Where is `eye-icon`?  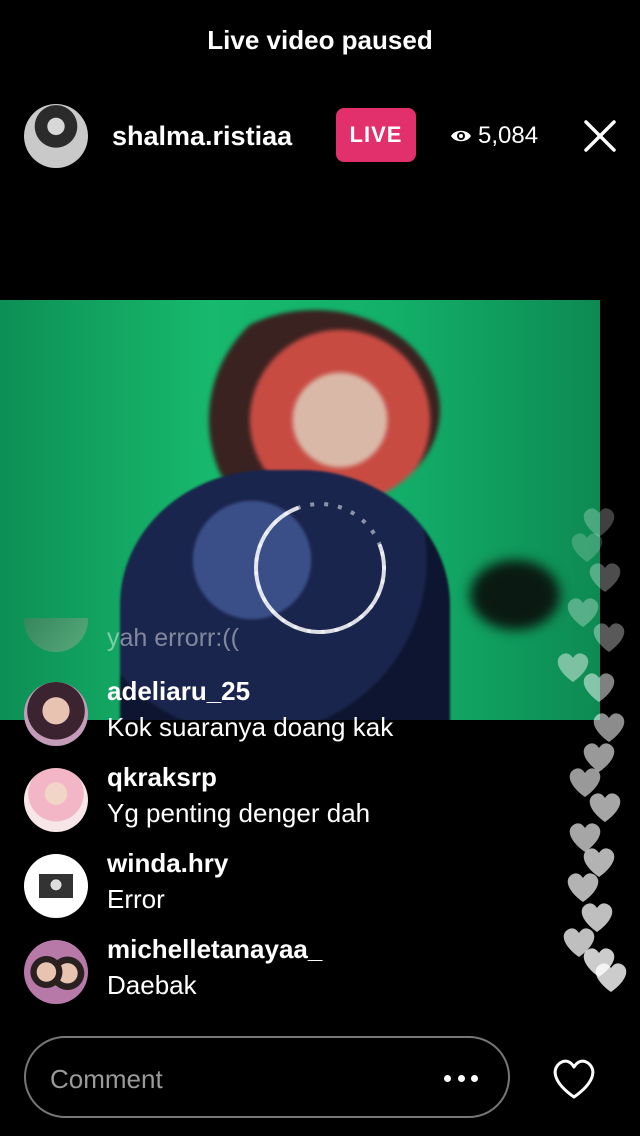
eye-icon is located at coordinates (461, 136).